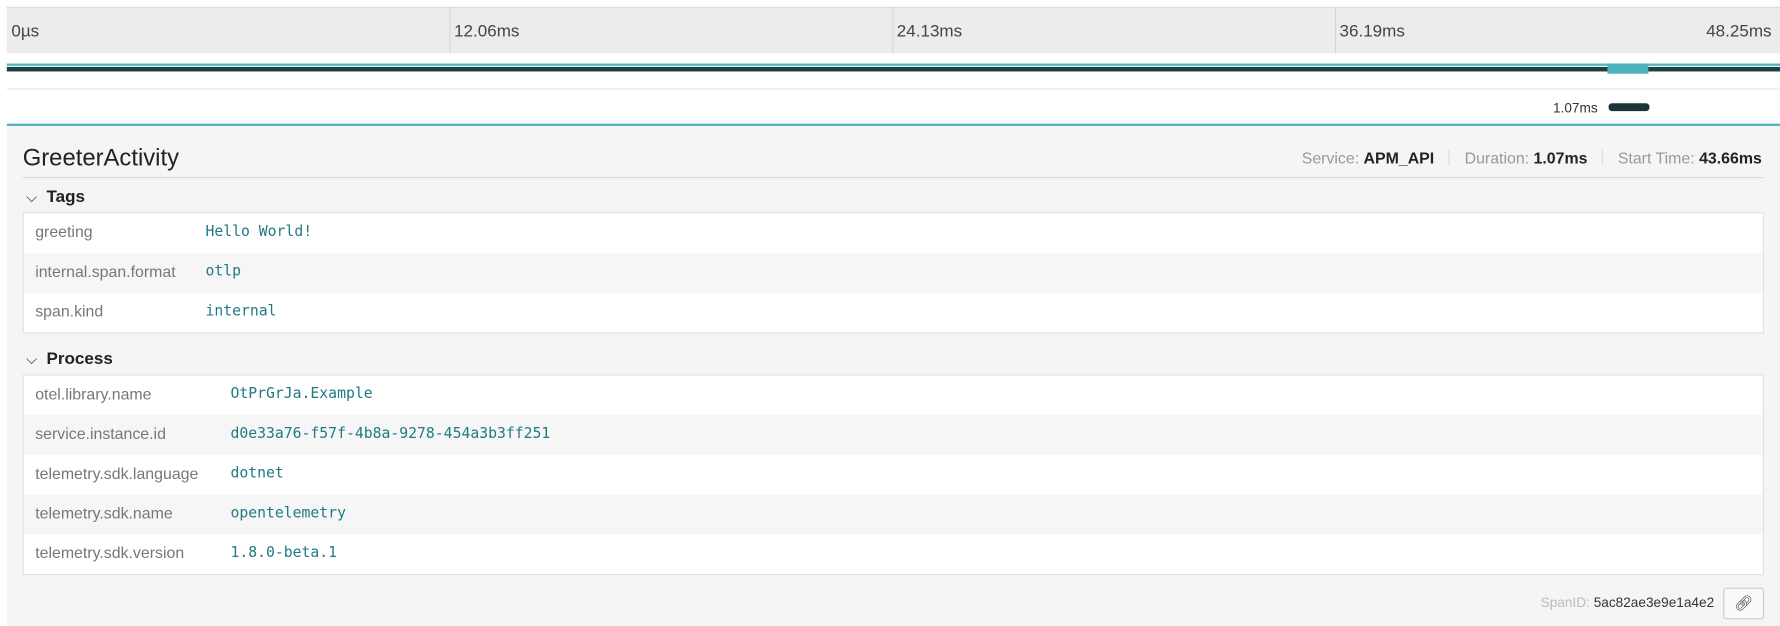  I want to click on process-row: telemetry.sdk.name opentelemetry, so click(893, 514).